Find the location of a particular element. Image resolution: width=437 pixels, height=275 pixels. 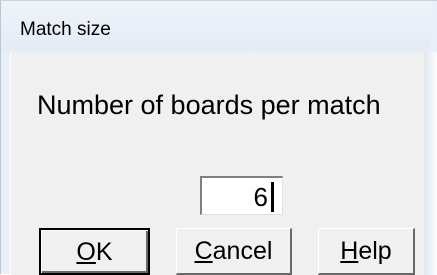

help-button: Help is located at coordinates (366, 251).